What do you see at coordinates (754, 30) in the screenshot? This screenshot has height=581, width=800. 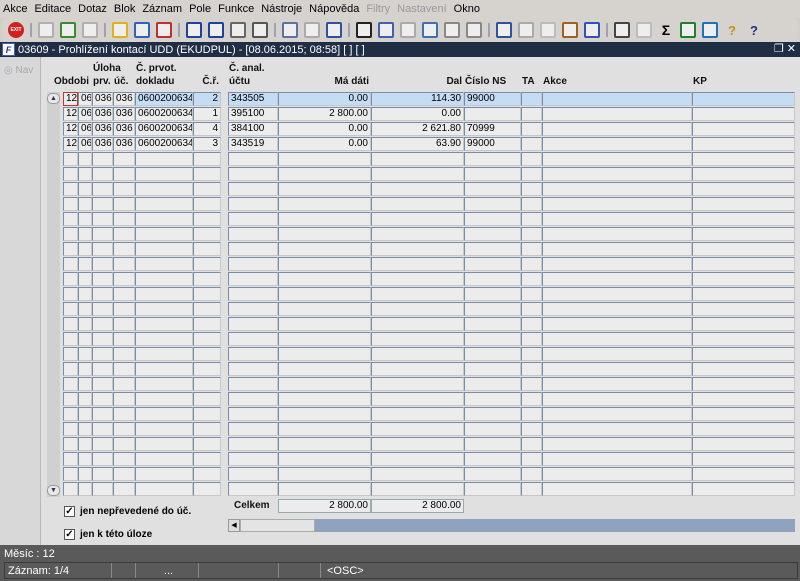 I see `help-icon: ?` at bounding box center [754, 30].